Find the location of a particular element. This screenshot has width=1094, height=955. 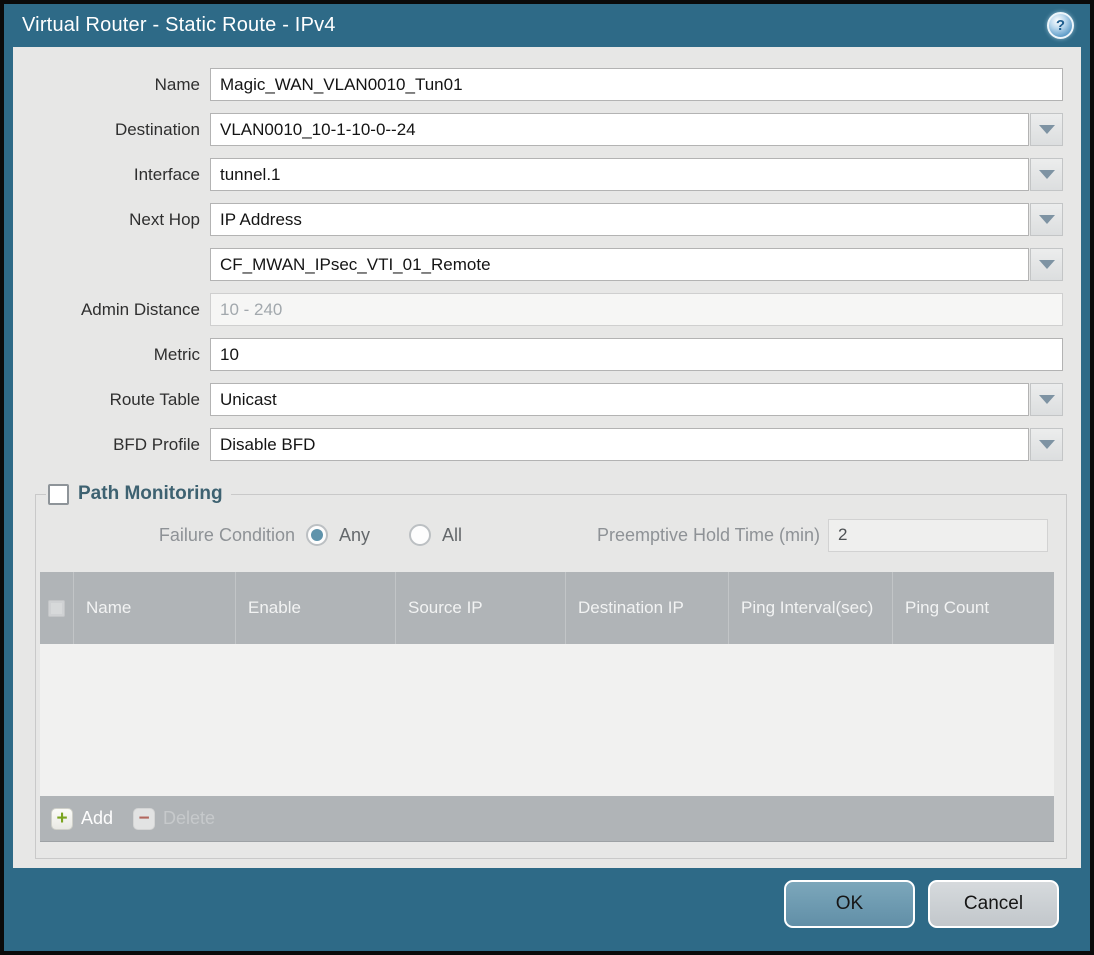

plus-icon: + is located at coordinates (62, 818).